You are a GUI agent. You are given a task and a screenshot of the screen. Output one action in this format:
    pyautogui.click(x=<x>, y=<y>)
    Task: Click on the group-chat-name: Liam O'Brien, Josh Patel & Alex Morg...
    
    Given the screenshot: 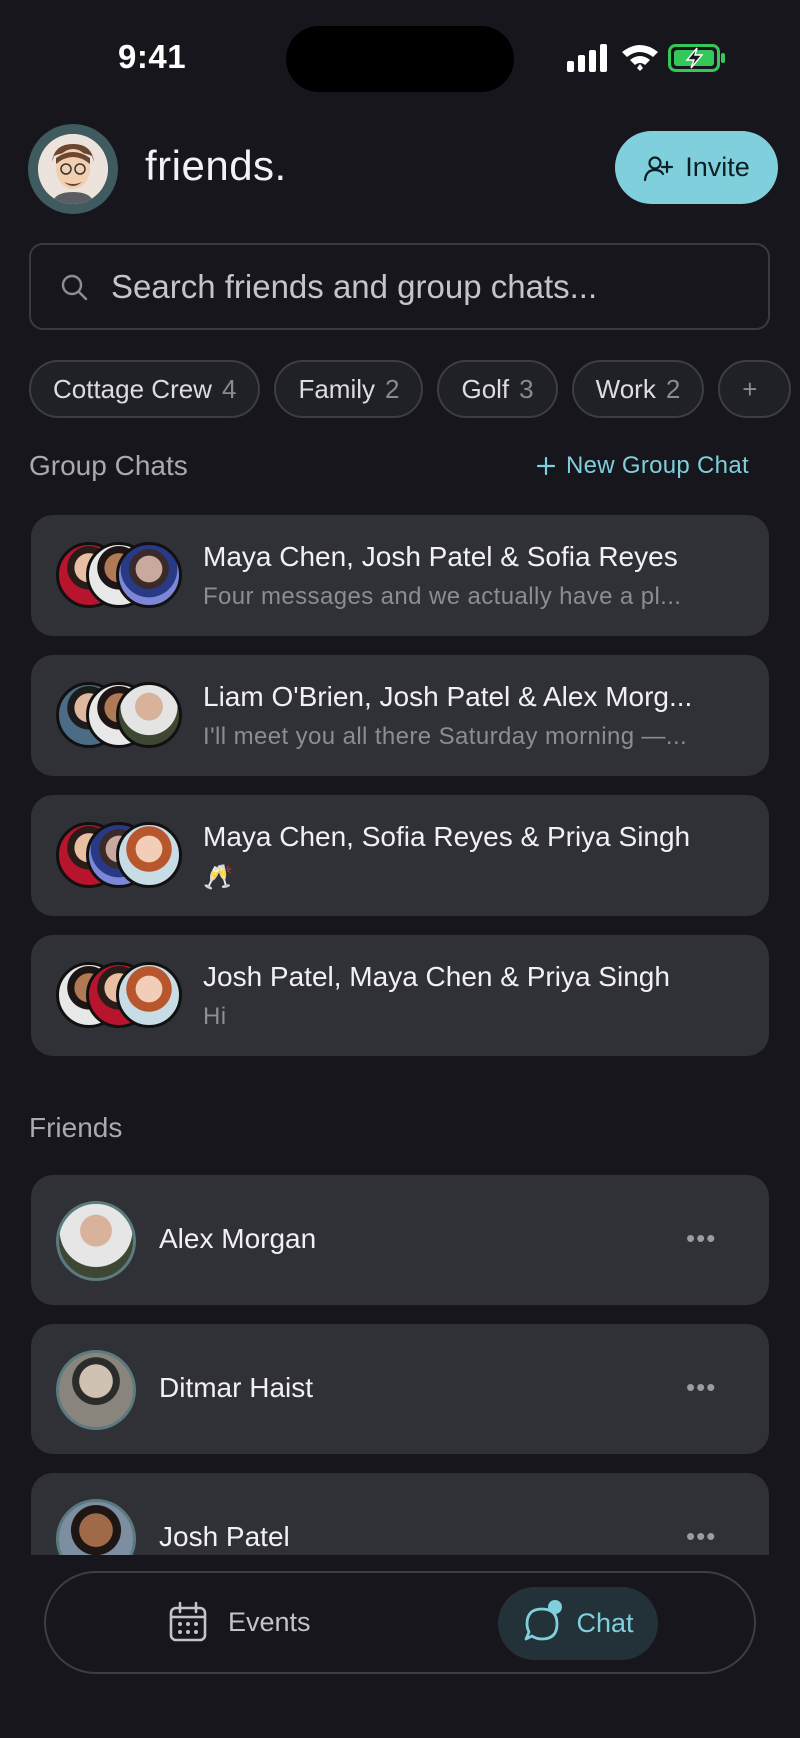 What is the action you would take?
    pyautogui.click(x=448, y=696)
    